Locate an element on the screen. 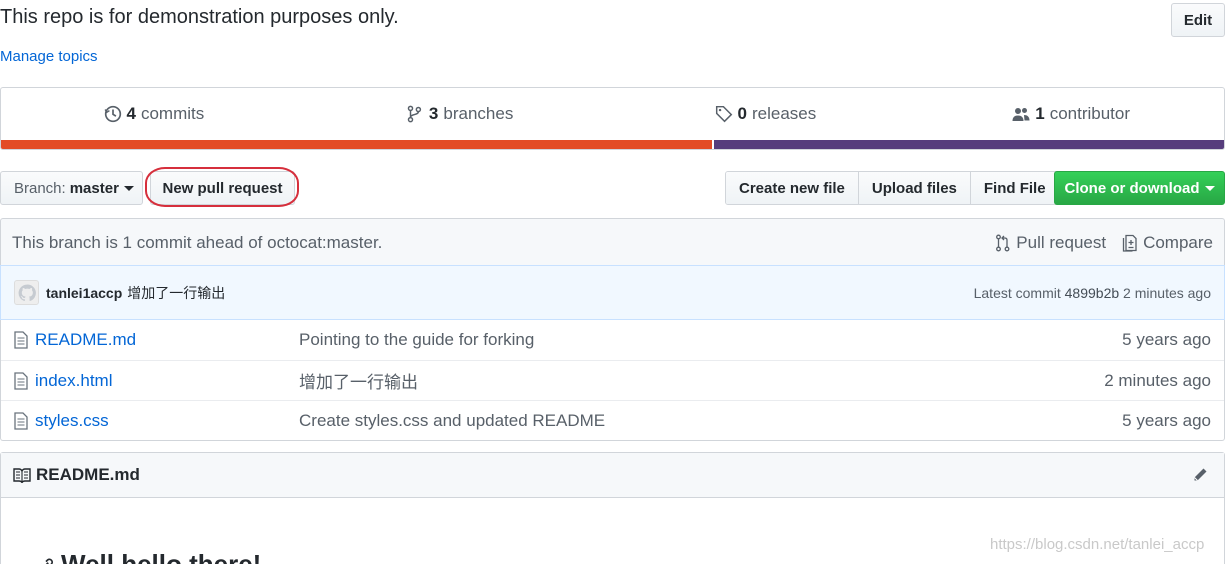 The image size is (1227, 564). commit-sha: 4899b2b is located at coordinates (1092, 293).